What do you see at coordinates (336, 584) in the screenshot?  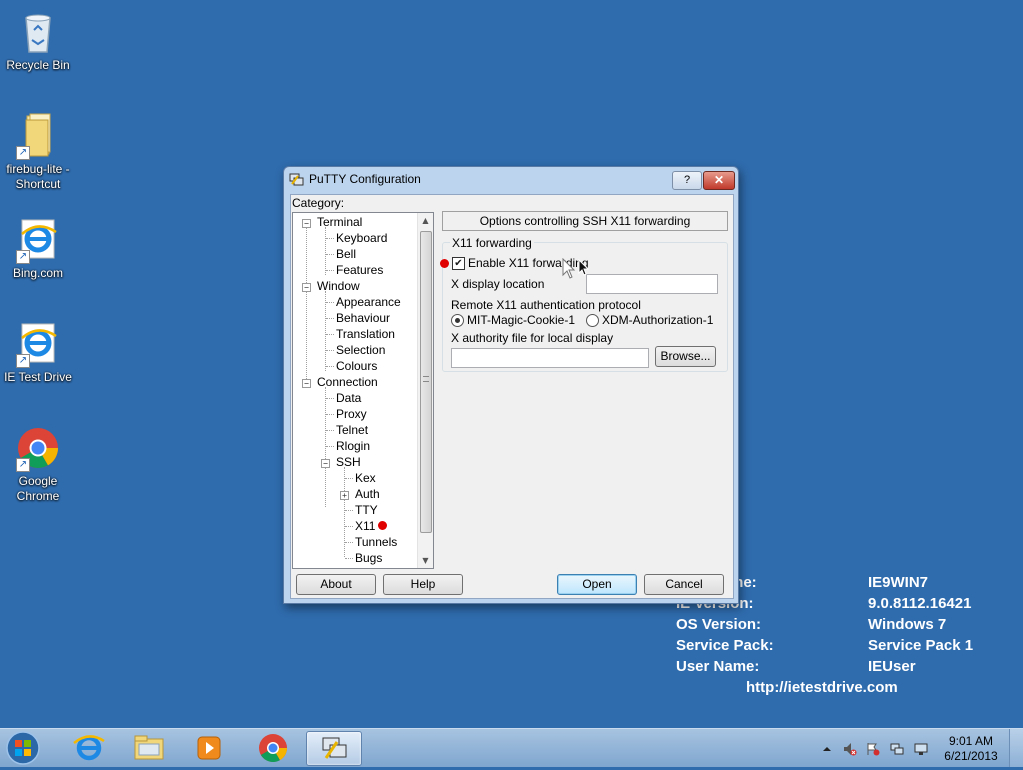 I see `about-button: About` at bounding box center [336, 584].